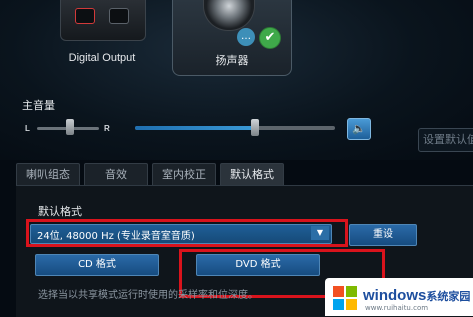 This screenshot has height=317, width=473. What do you see at coordinates (345, 298) in the screenshot?
I see `windows-logo-icon` at bounding box center [345, 298].